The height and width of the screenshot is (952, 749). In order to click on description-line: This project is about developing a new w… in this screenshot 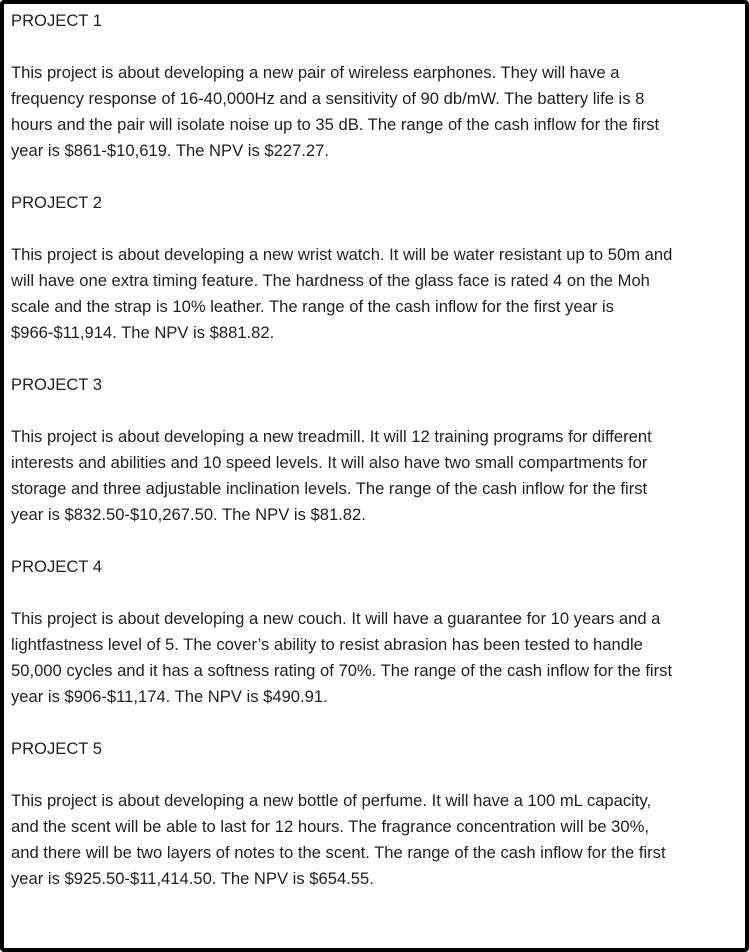, I will do `click(342, 254)`.